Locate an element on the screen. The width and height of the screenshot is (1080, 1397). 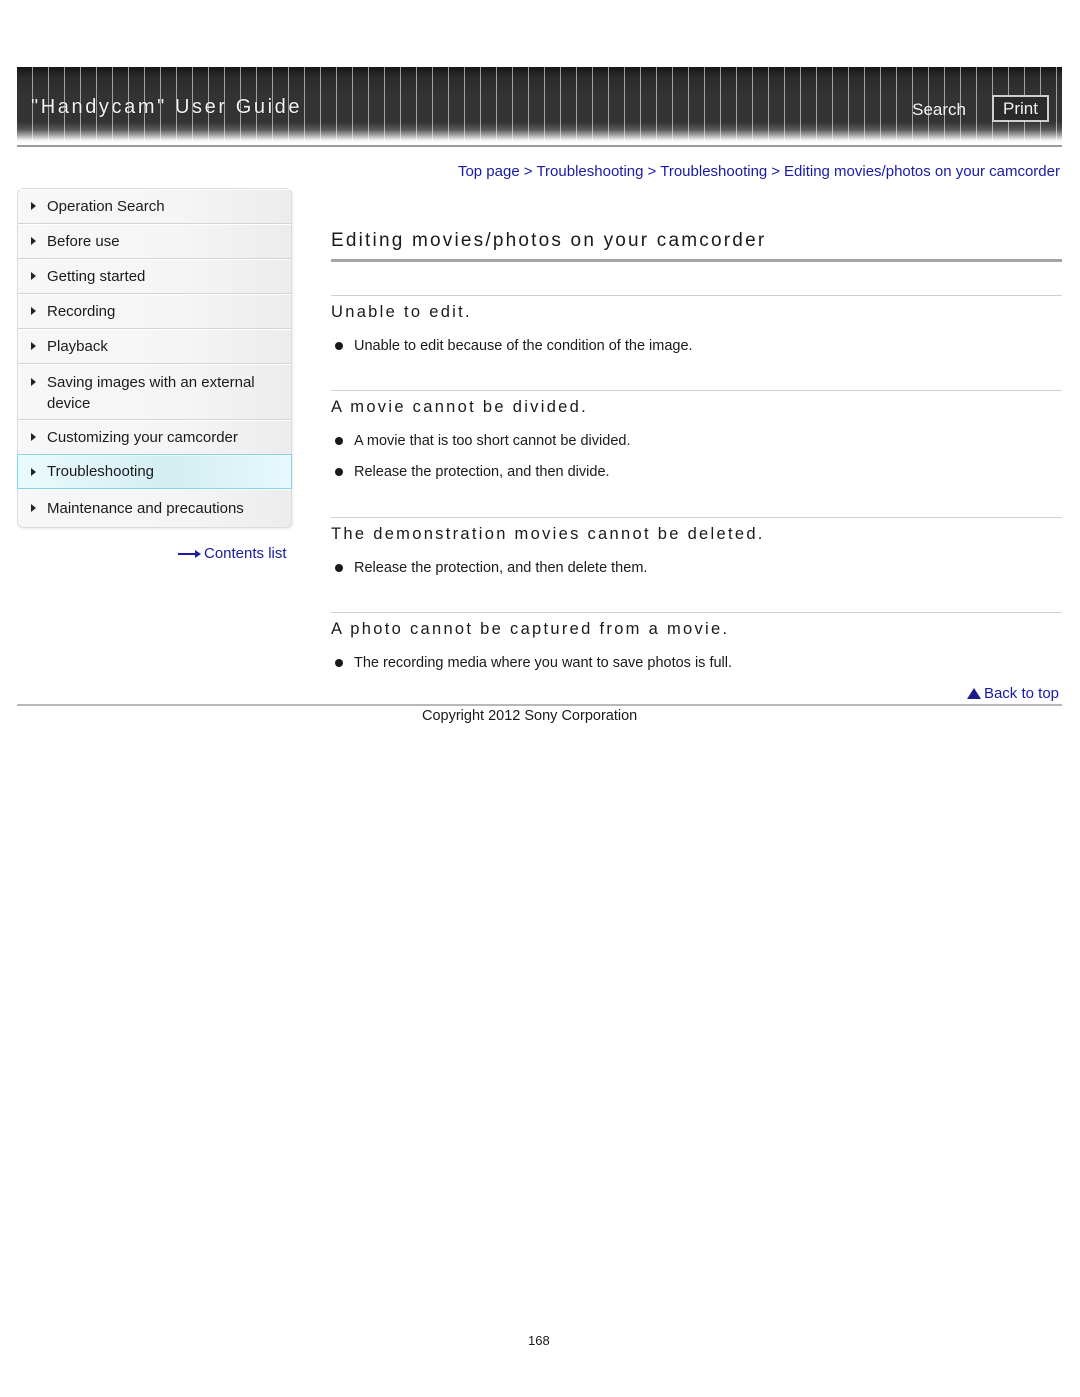
section-heading: A photo cannot be captured from a movie. is located at coordinates (530, 629).